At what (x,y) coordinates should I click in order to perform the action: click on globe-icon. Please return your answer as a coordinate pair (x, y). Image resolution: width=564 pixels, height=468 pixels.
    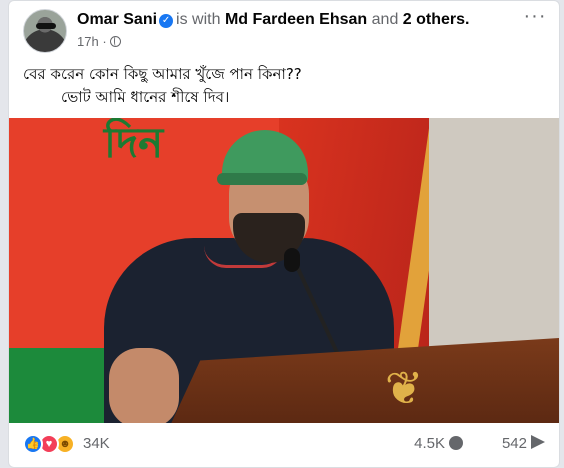
    Looking at the image, I should click on (115, 41).